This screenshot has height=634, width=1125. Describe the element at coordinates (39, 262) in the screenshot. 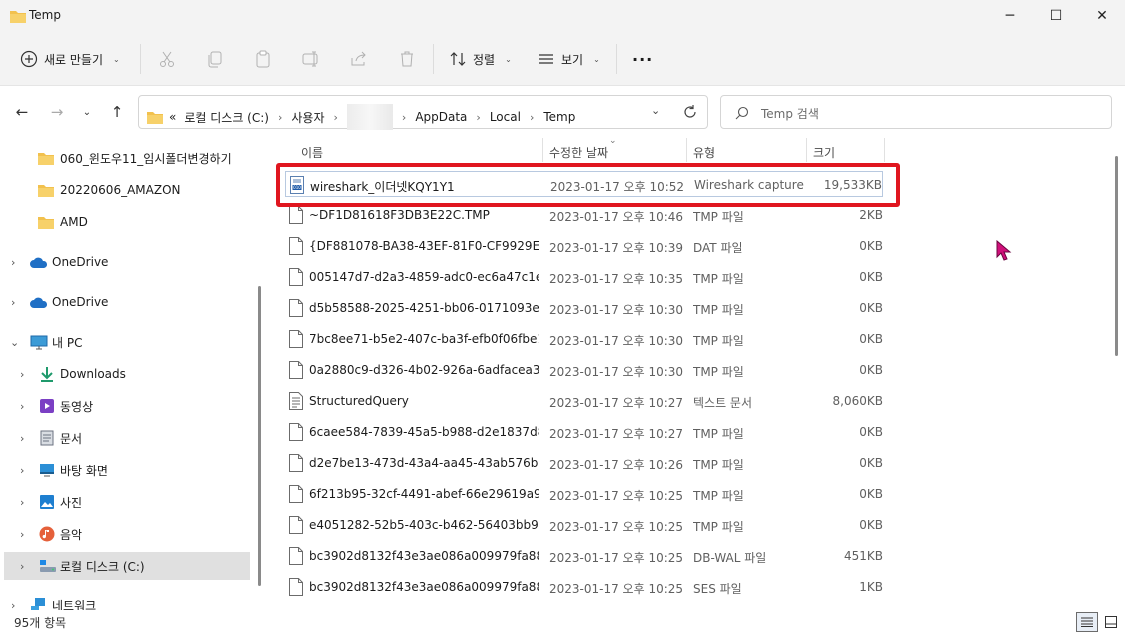

I see `cloud-icon` at that location.